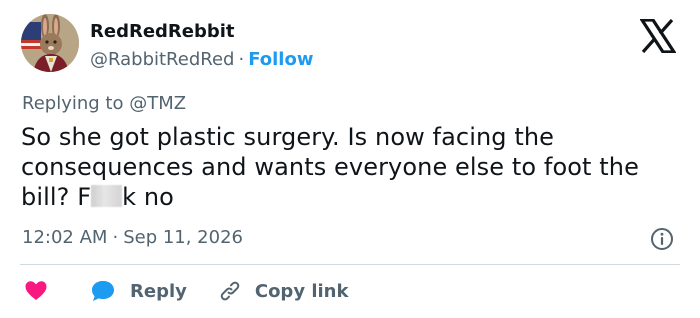 The width and height of the screenshot is (700, 318). I want to click on censored-word-blur, so click(107, 196).